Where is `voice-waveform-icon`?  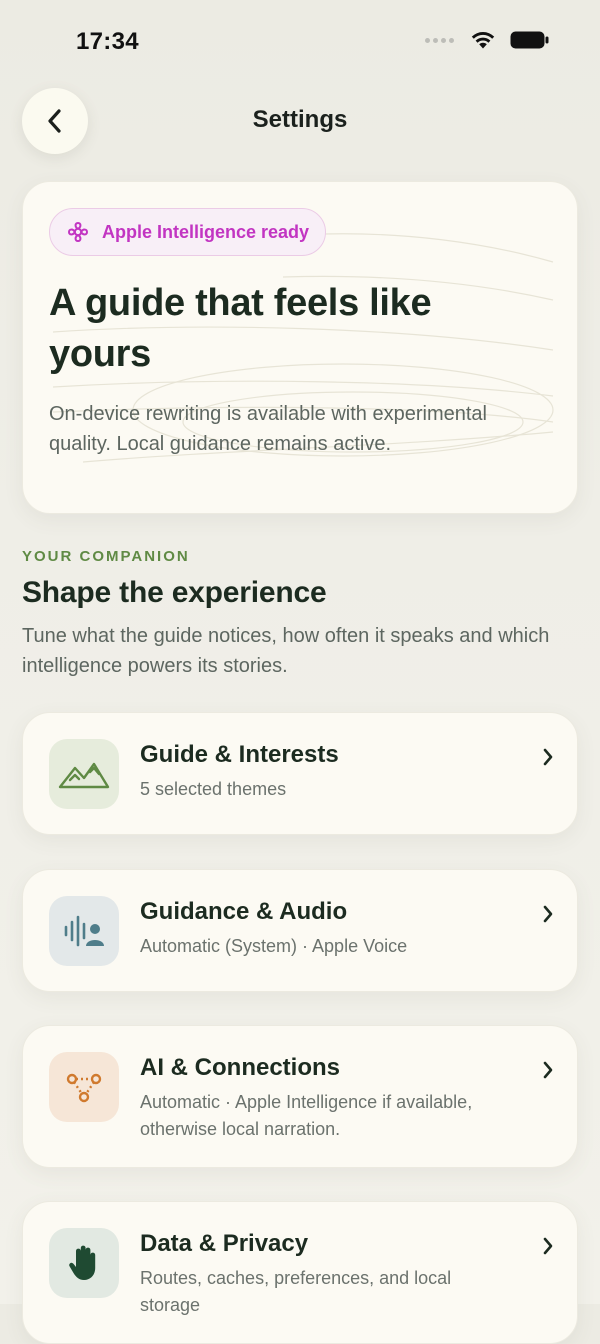 voice-waveform-icon is located at coordinates (84, 931).